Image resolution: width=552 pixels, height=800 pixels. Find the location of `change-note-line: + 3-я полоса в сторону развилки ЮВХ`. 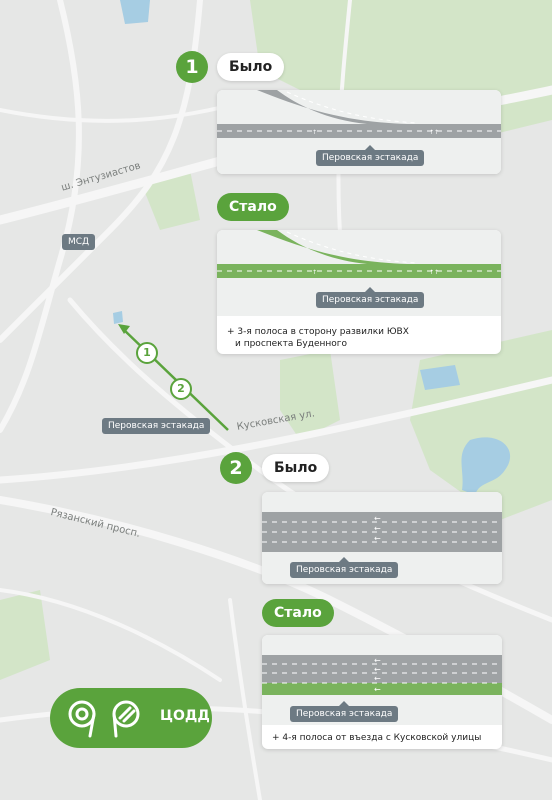

change-note-line: + 3-я полоса в сторону развилки ЮВХ is located at coordinates (318, 332).